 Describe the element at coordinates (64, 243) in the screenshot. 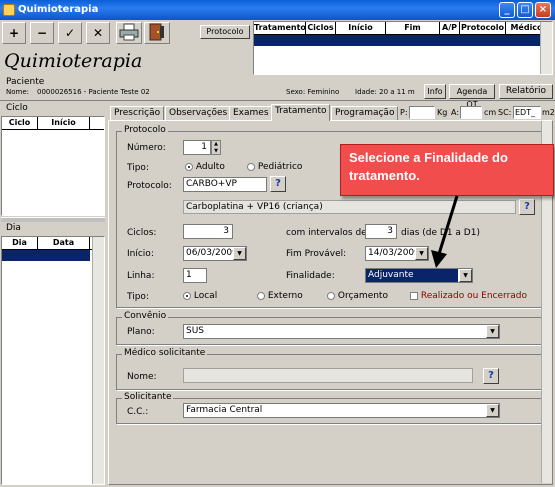

I see `col-data: Data` at that location.